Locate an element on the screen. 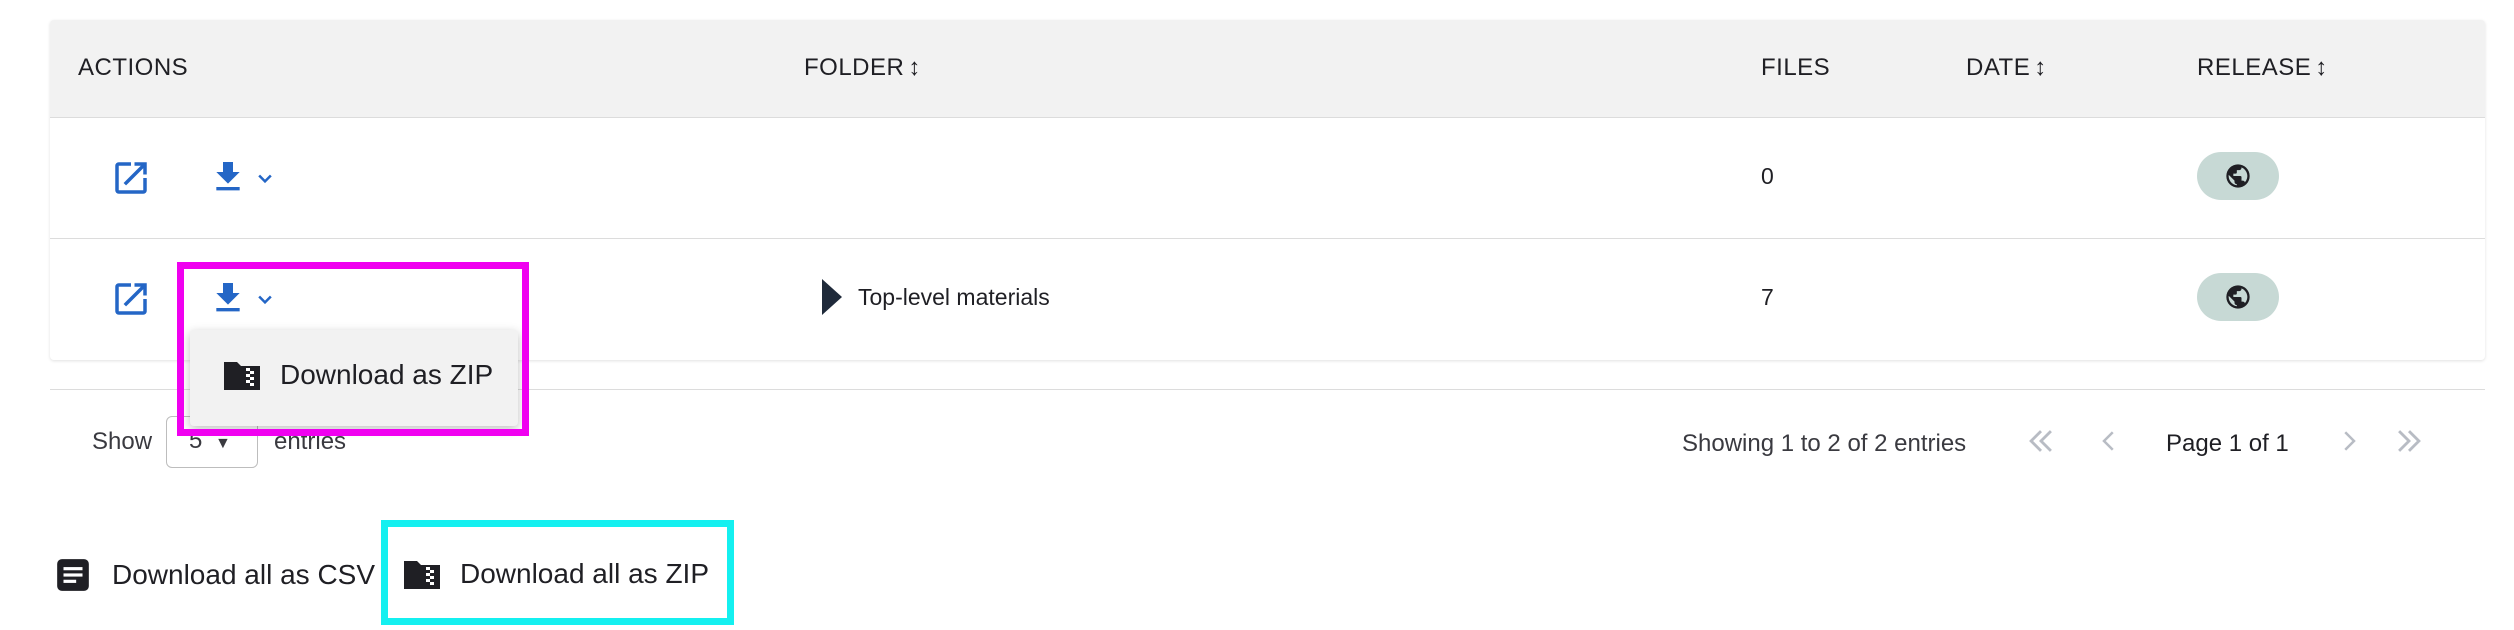  header-date: DATE ↕ is located at coordinates (2006, 68).